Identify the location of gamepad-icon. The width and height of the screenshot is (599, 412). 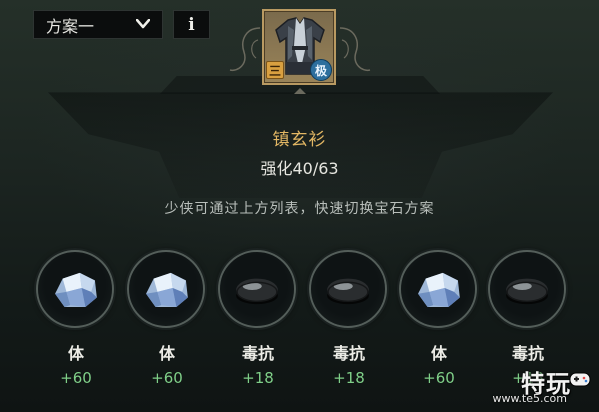
(580, 379).